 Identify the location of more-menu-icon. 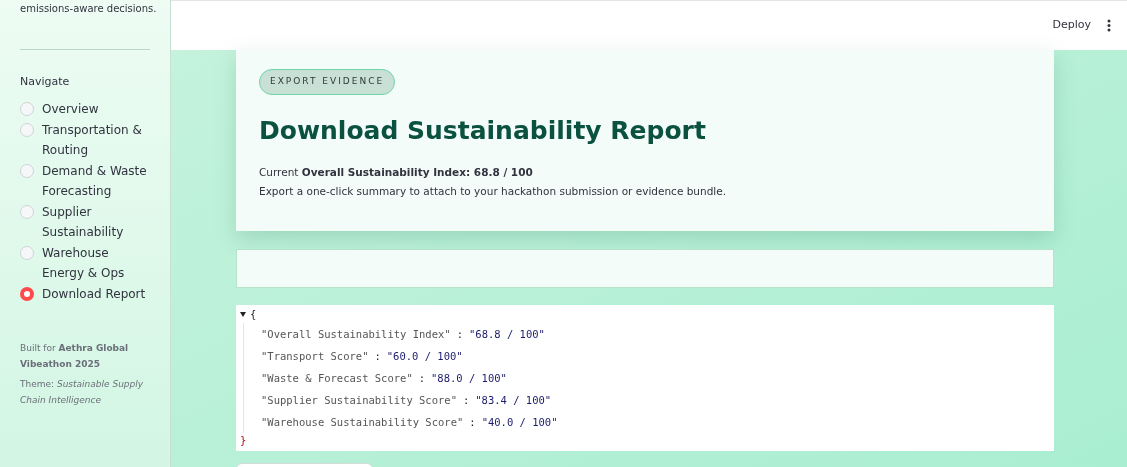
(1109, 25).